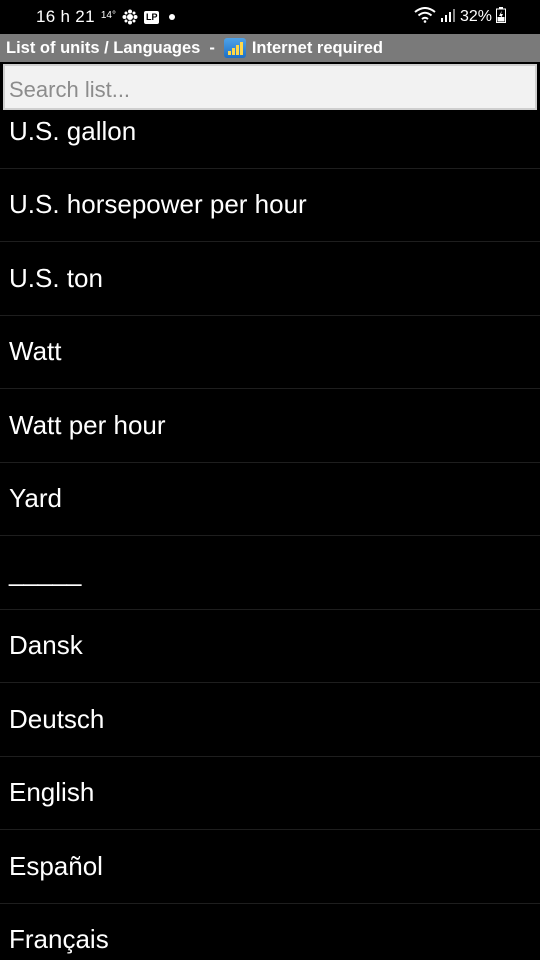 Image resolution: width=540 pixels, height=960 pixels. I want to click on list-item-deutsch: Deutsch, so click(270, 720).